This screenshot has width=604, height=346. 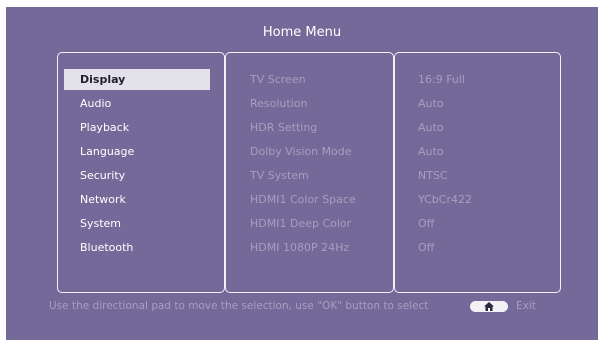 I want to click on setting-value: YCbCr422, so click(x=445, y=199).